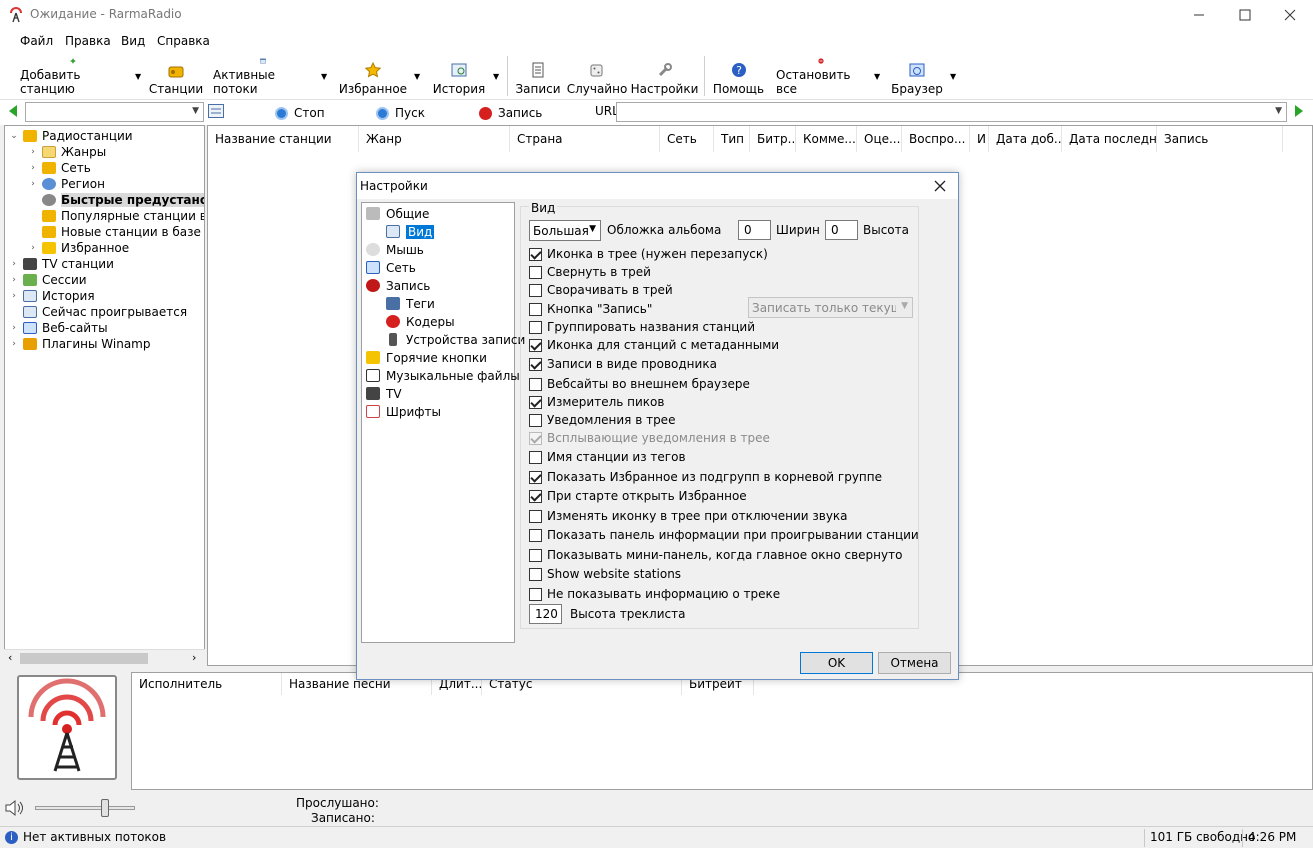 Image resolution: width=1313 pixels, height=848 pixels. Describe the element at coordinates (263, 77) in the screenshot. I see `active-streams-button: Активные потоки` at that location.